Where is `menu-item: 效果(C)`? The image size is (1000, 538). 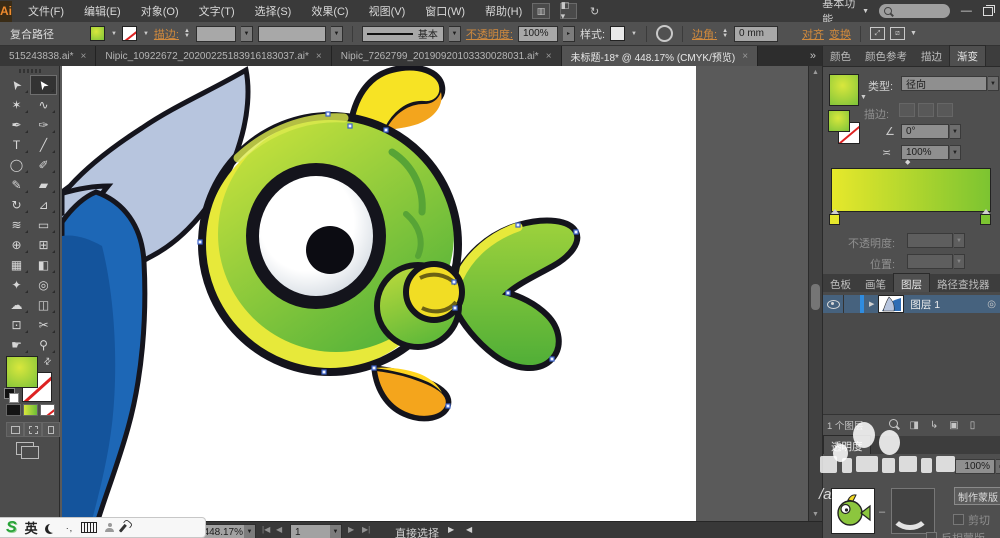
menu-item: 效果(C) is located at coordinates (329, 11).